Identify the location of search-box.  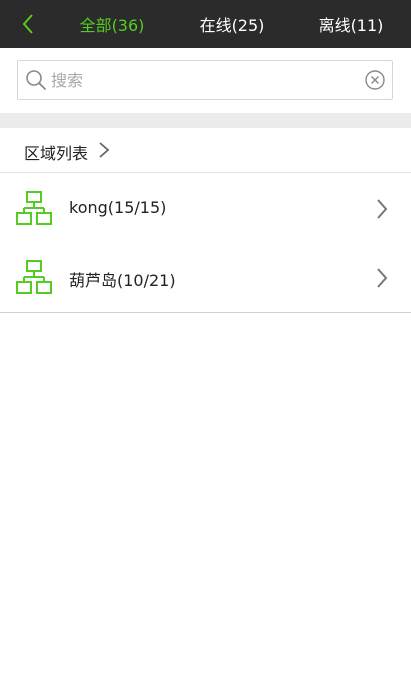
(205, 80).